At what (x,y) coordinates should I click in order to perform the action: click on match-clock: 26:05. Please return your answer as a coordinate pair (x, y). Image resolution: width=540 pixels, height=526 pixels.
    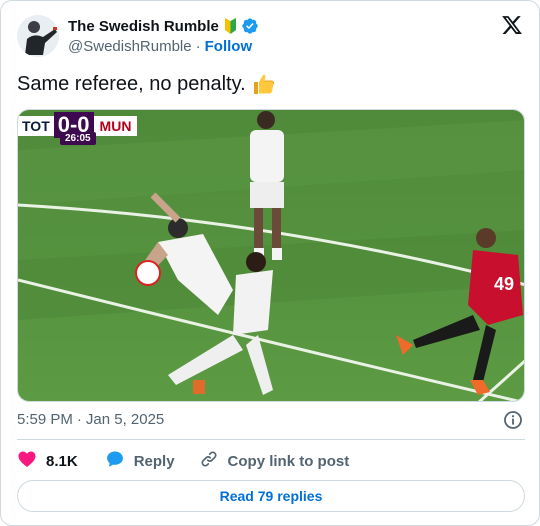
    Looking at the image, I should click on (78, 138).